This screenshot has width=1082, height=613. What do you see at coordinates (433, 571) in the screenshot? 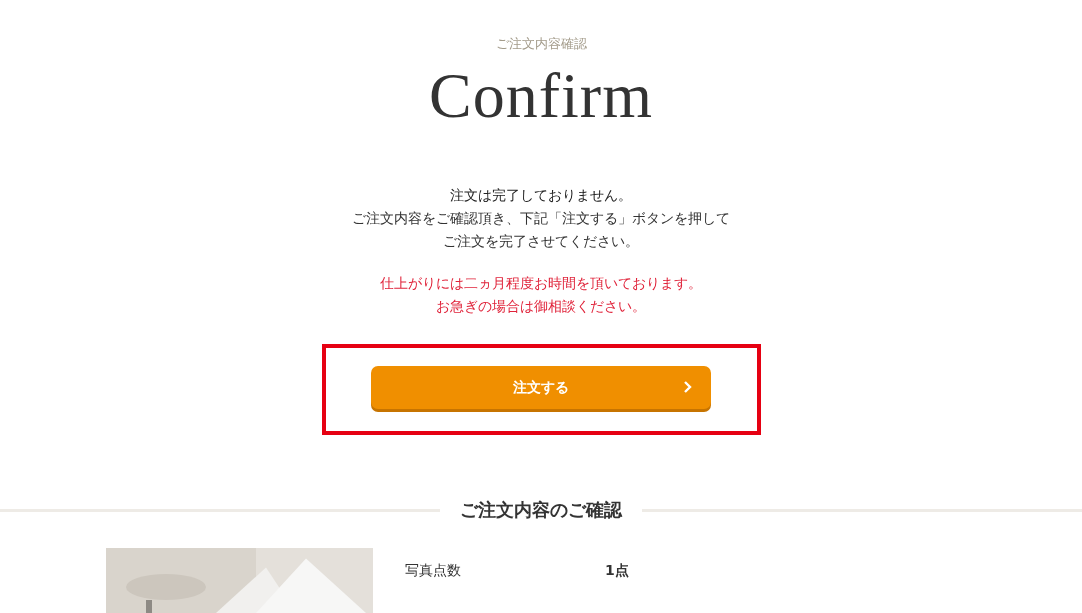
I see `row-label: 写真点数` at bounding box center [433, 571].